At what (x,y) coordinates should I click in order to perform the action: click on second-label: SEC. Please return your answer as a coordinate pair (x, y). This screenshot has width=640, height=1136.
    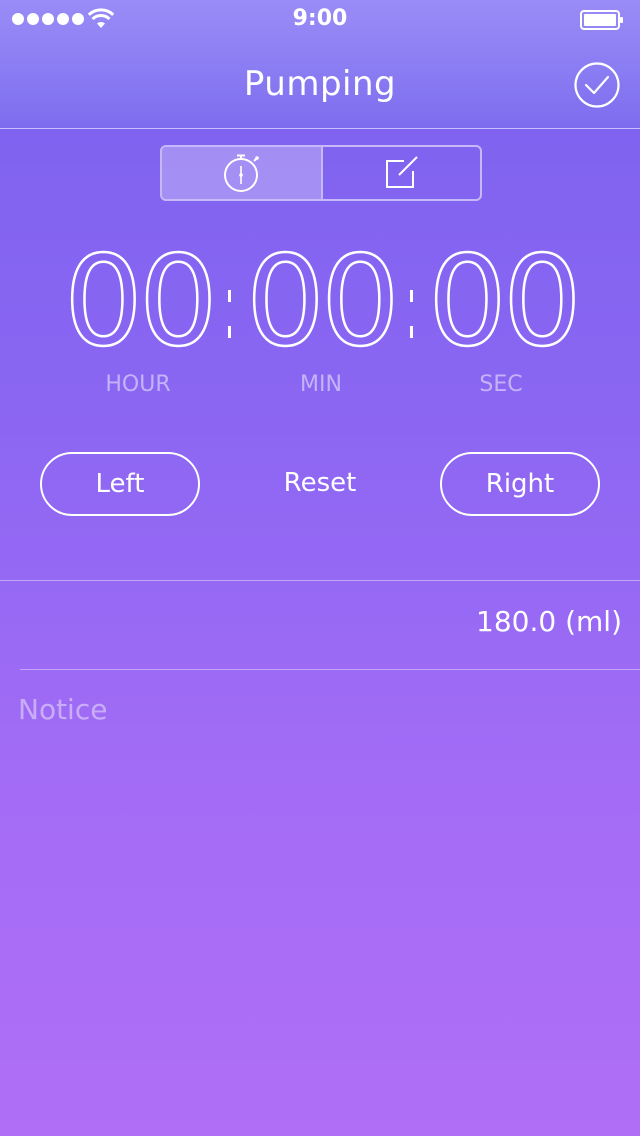
    Looking at the image, I should click on (501, 384).